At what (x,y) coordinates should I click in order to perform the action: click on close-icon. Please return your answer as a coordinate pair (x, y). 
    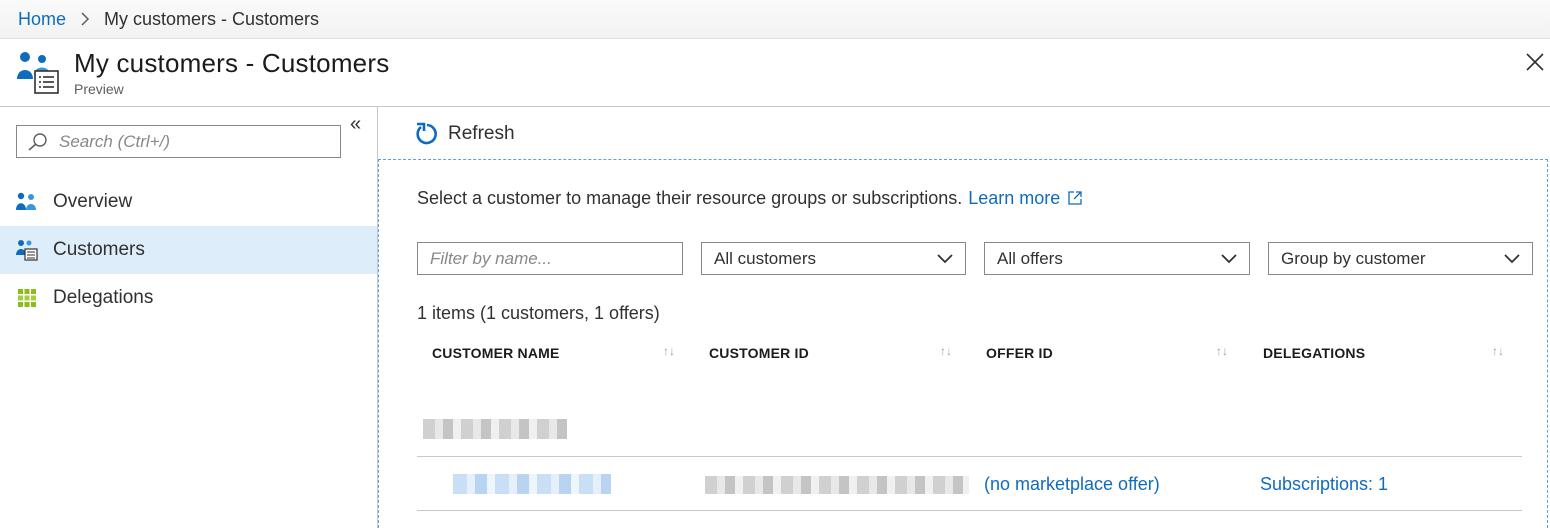
    Looking at the image, I should click on (1535, 62).